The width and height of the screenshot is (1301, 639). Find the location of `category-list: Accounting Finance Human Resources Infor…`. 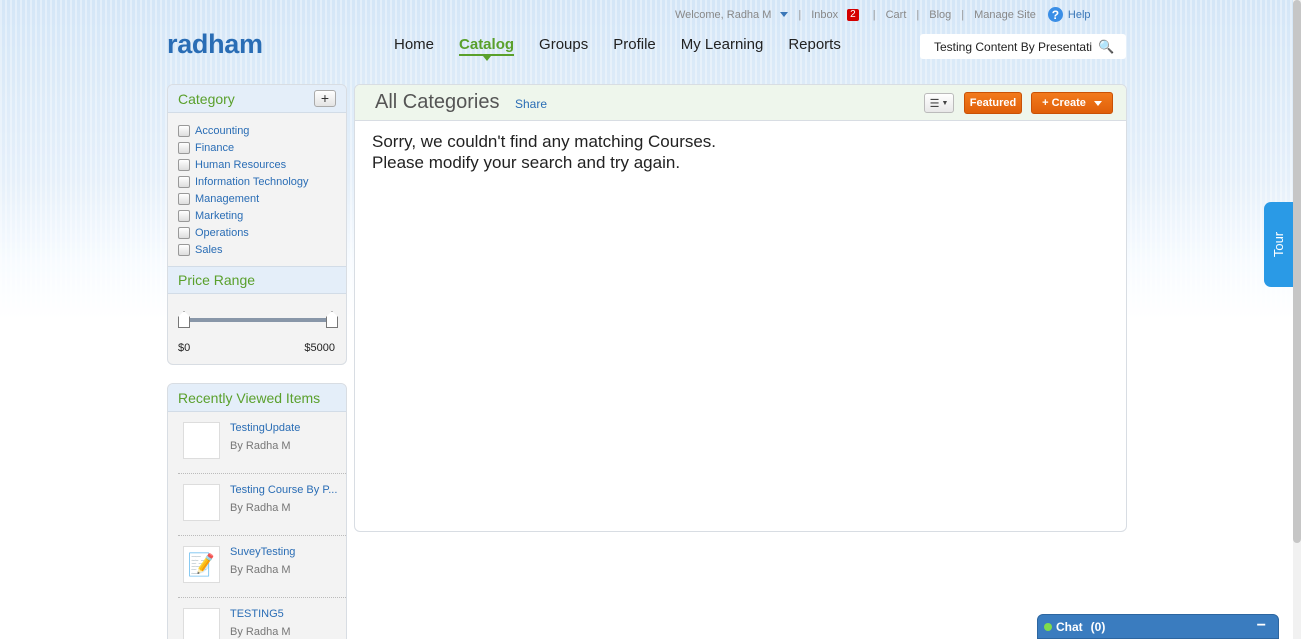

category-list: Accounting Finance Human Resources Infor… is located at coordinates (257, 189).